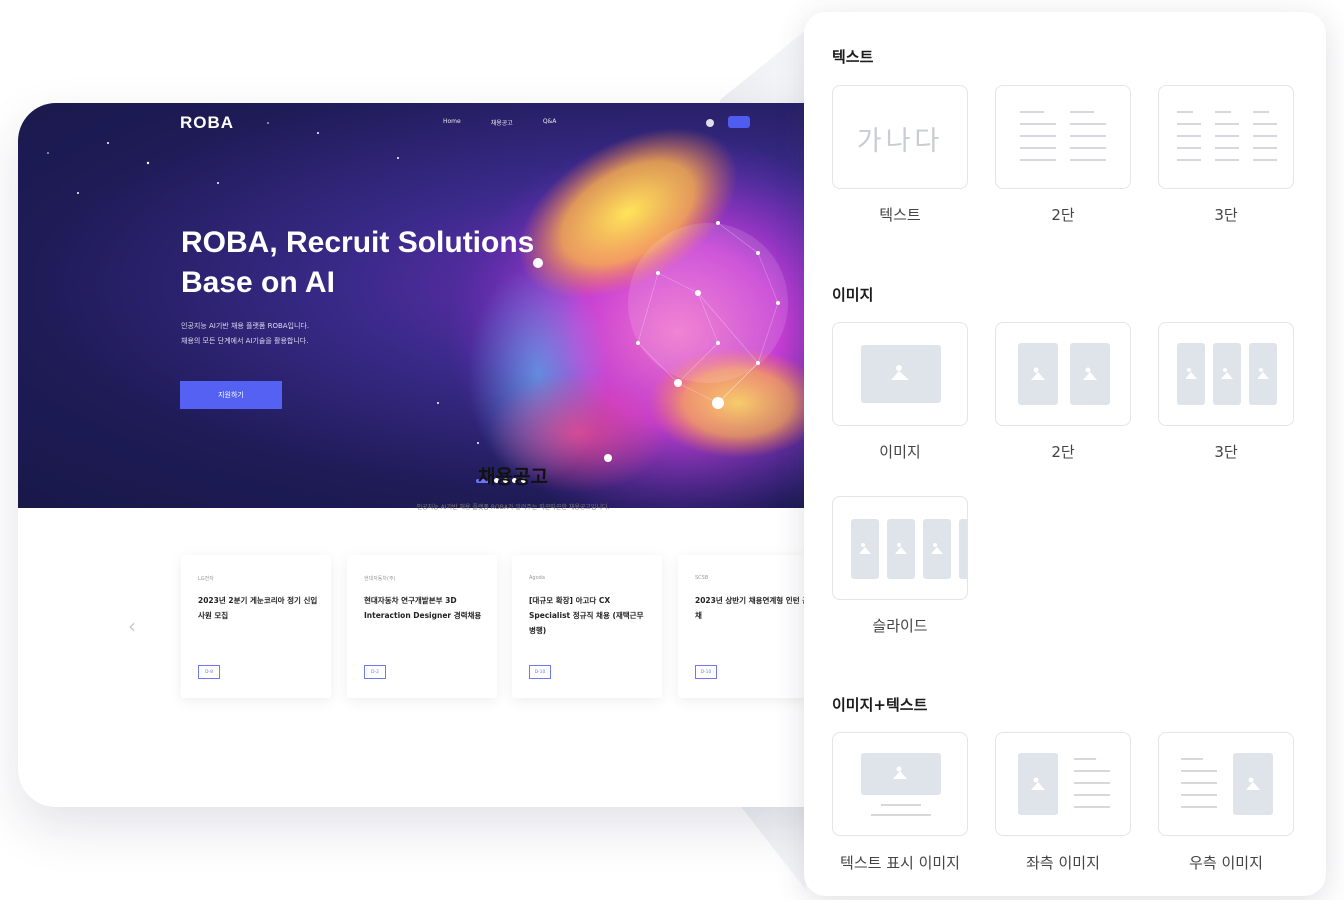 The height and width of the screenshot is (900, 1344). What do you see at coordinates (132, 626) in the screenshot?
I see `chevron-left-icon: ‹` at bounding box center [132, 626].